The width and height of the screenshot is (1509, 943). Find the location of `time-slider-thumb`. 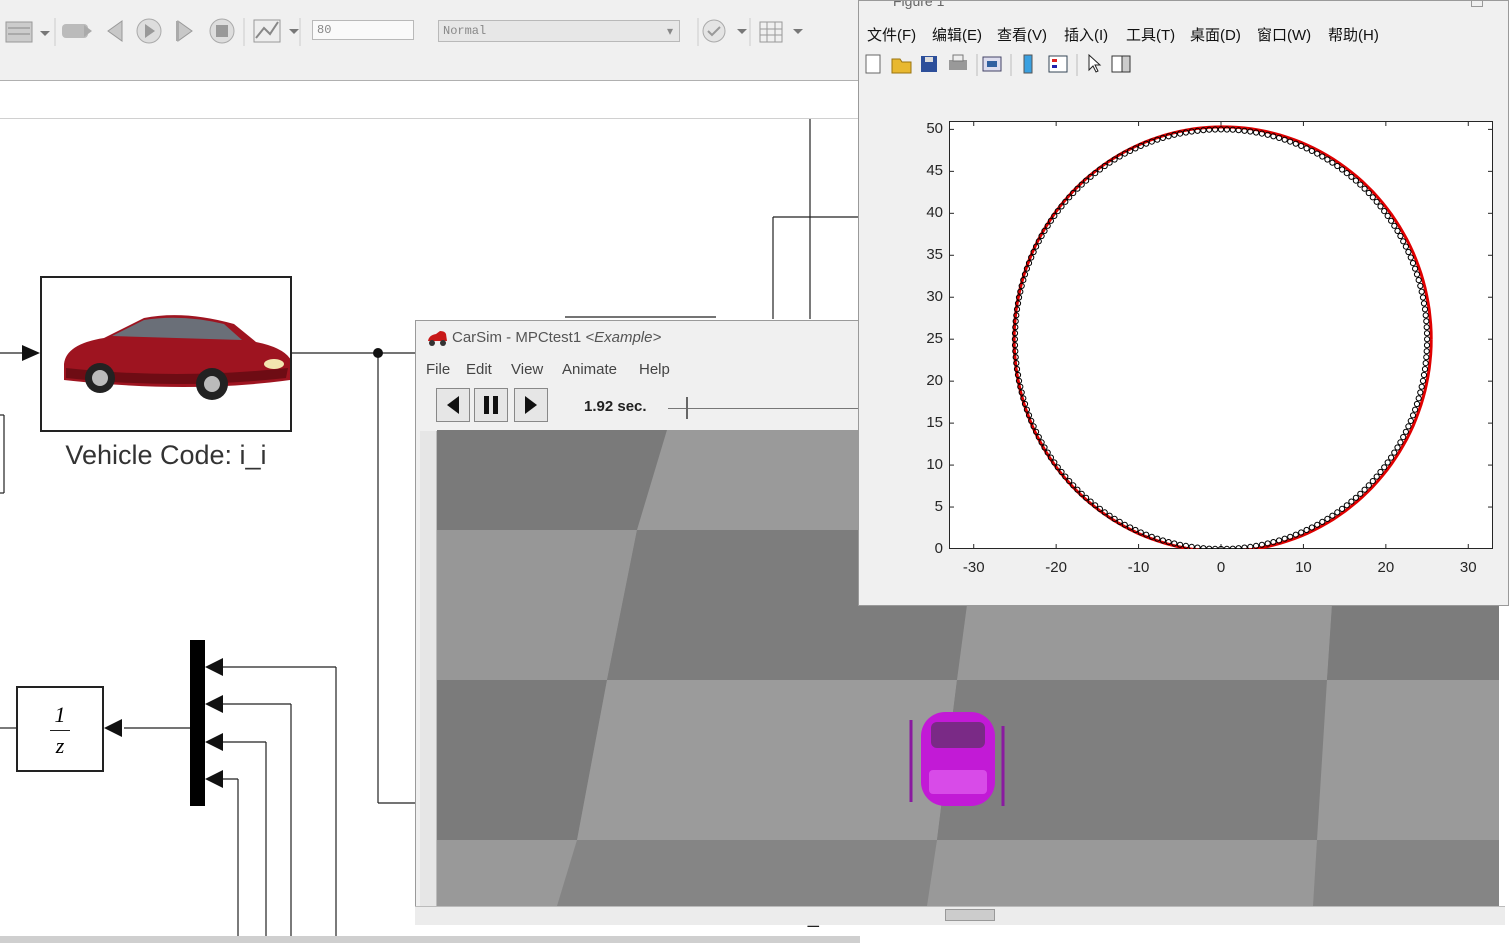

time-slider-thumb is located at coordinates (687, 408).